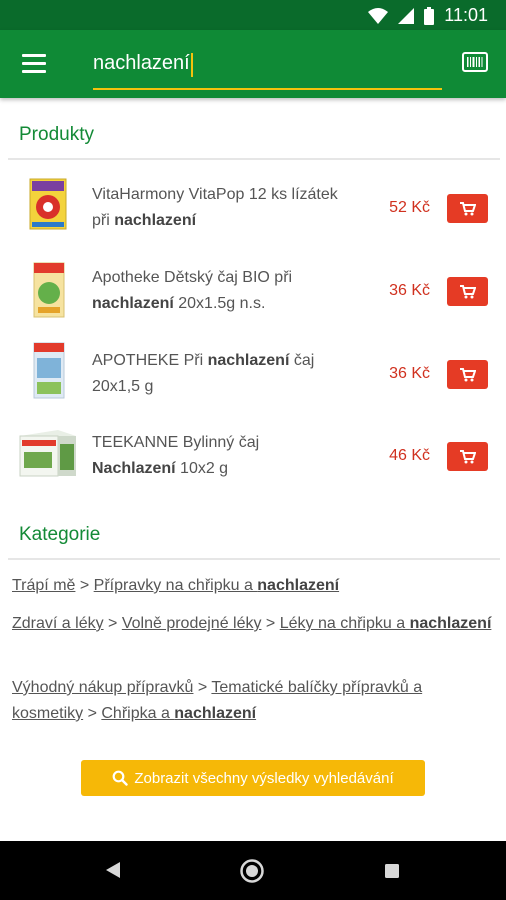 Image resolution: width=506 pixels, height=900 pixels. I want to click on product-price: 52 Kč, so click(409, 207).